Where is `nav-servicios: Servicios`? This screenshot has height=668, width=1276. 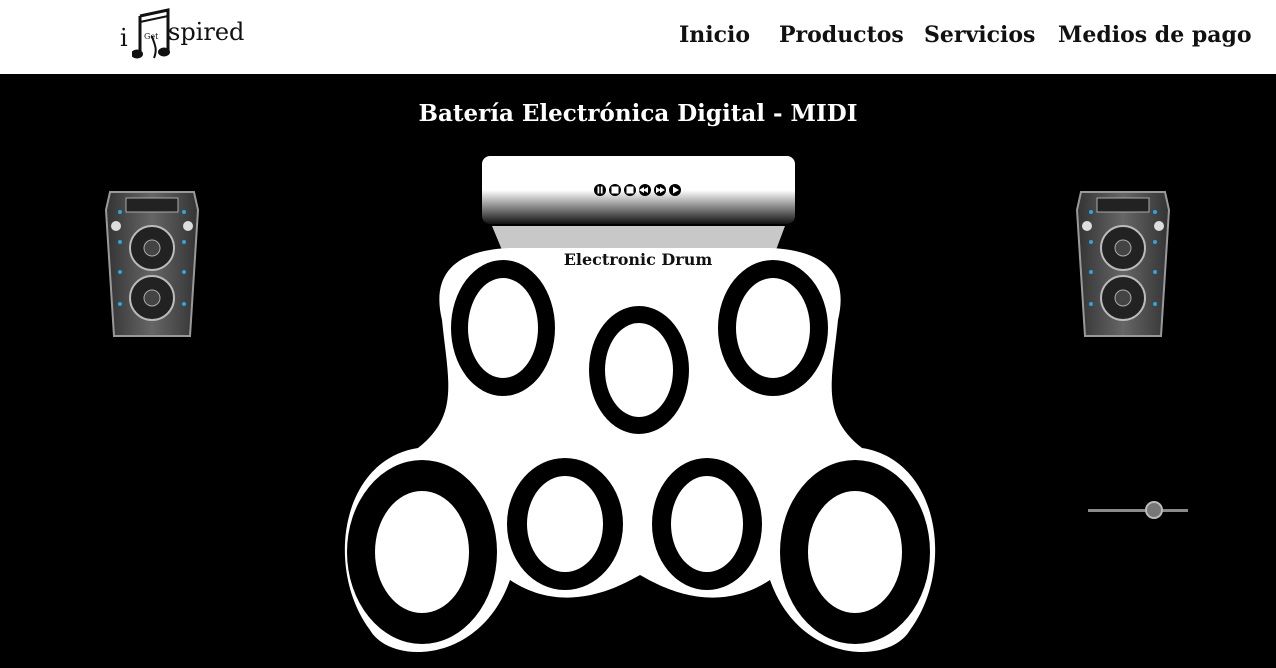
nav-servicios: Servicios is located at coordinates (979, 35).